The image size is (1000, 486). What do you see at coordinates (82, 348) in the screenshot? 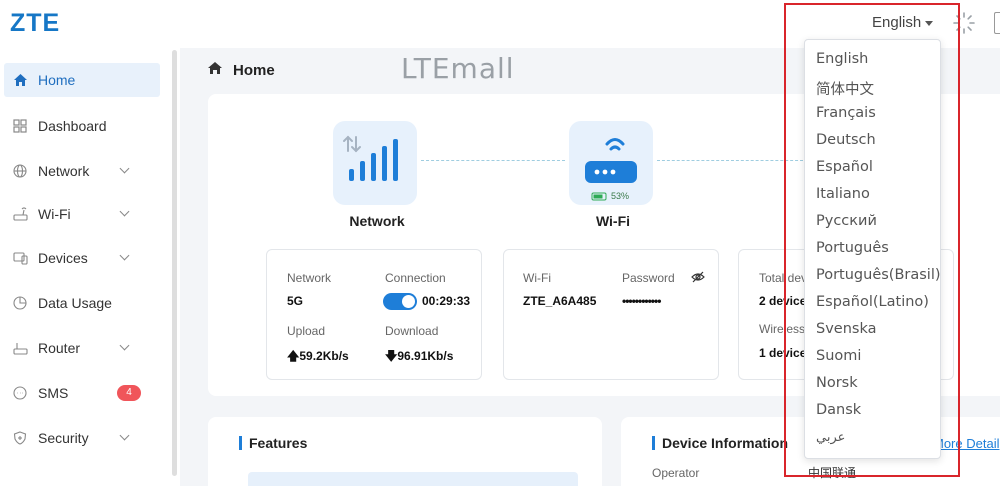
I see `sidebar-item-router: Router` at bounding box center [82, 348].